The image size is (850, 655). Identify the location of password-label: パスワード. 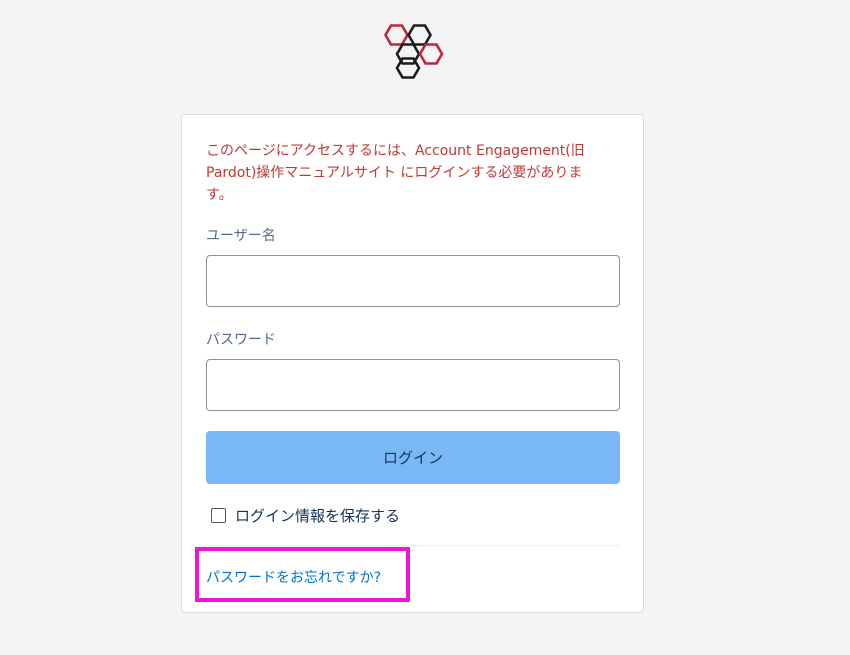
(241, 340).